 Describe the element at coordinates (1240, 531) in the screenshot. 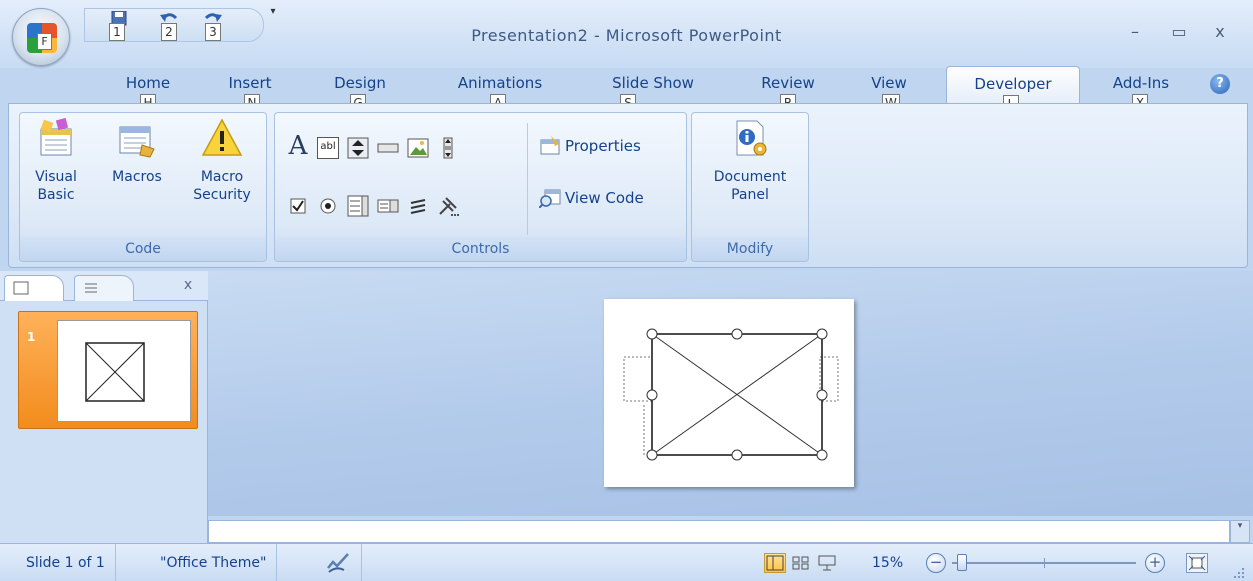

I see `scrollbar-arrow: ▾` at that location.